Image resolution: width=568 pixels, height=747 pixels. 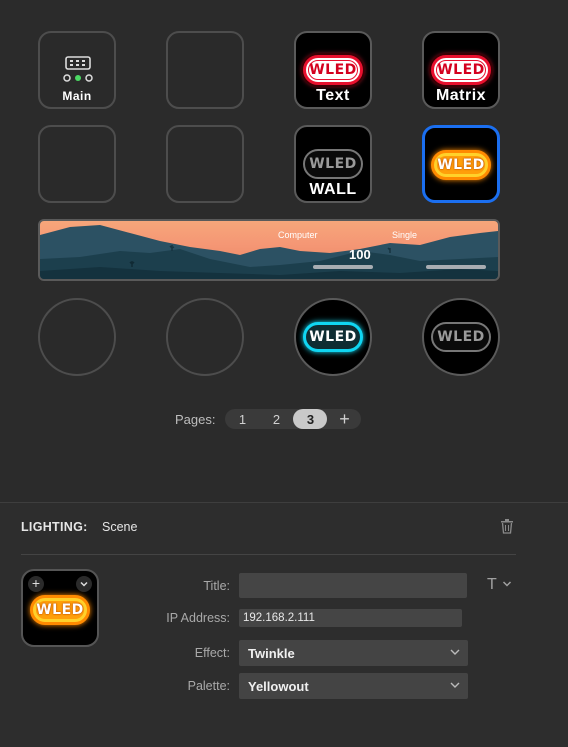 I want to click on device-icon, so click(x=78, y=69).